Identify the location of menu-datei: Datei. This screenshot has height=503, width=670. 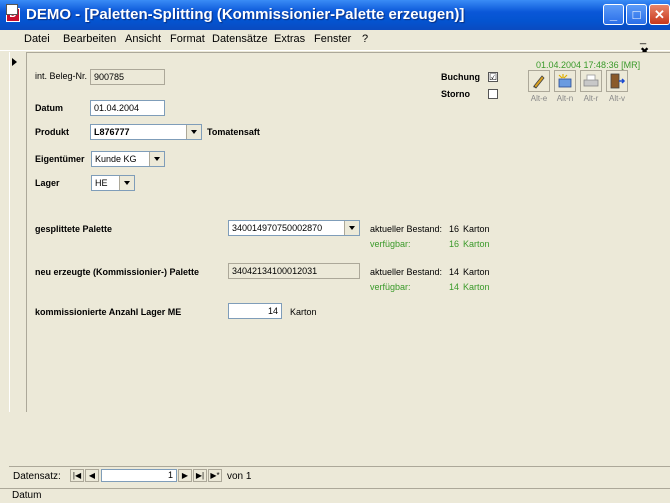
(37, 39).